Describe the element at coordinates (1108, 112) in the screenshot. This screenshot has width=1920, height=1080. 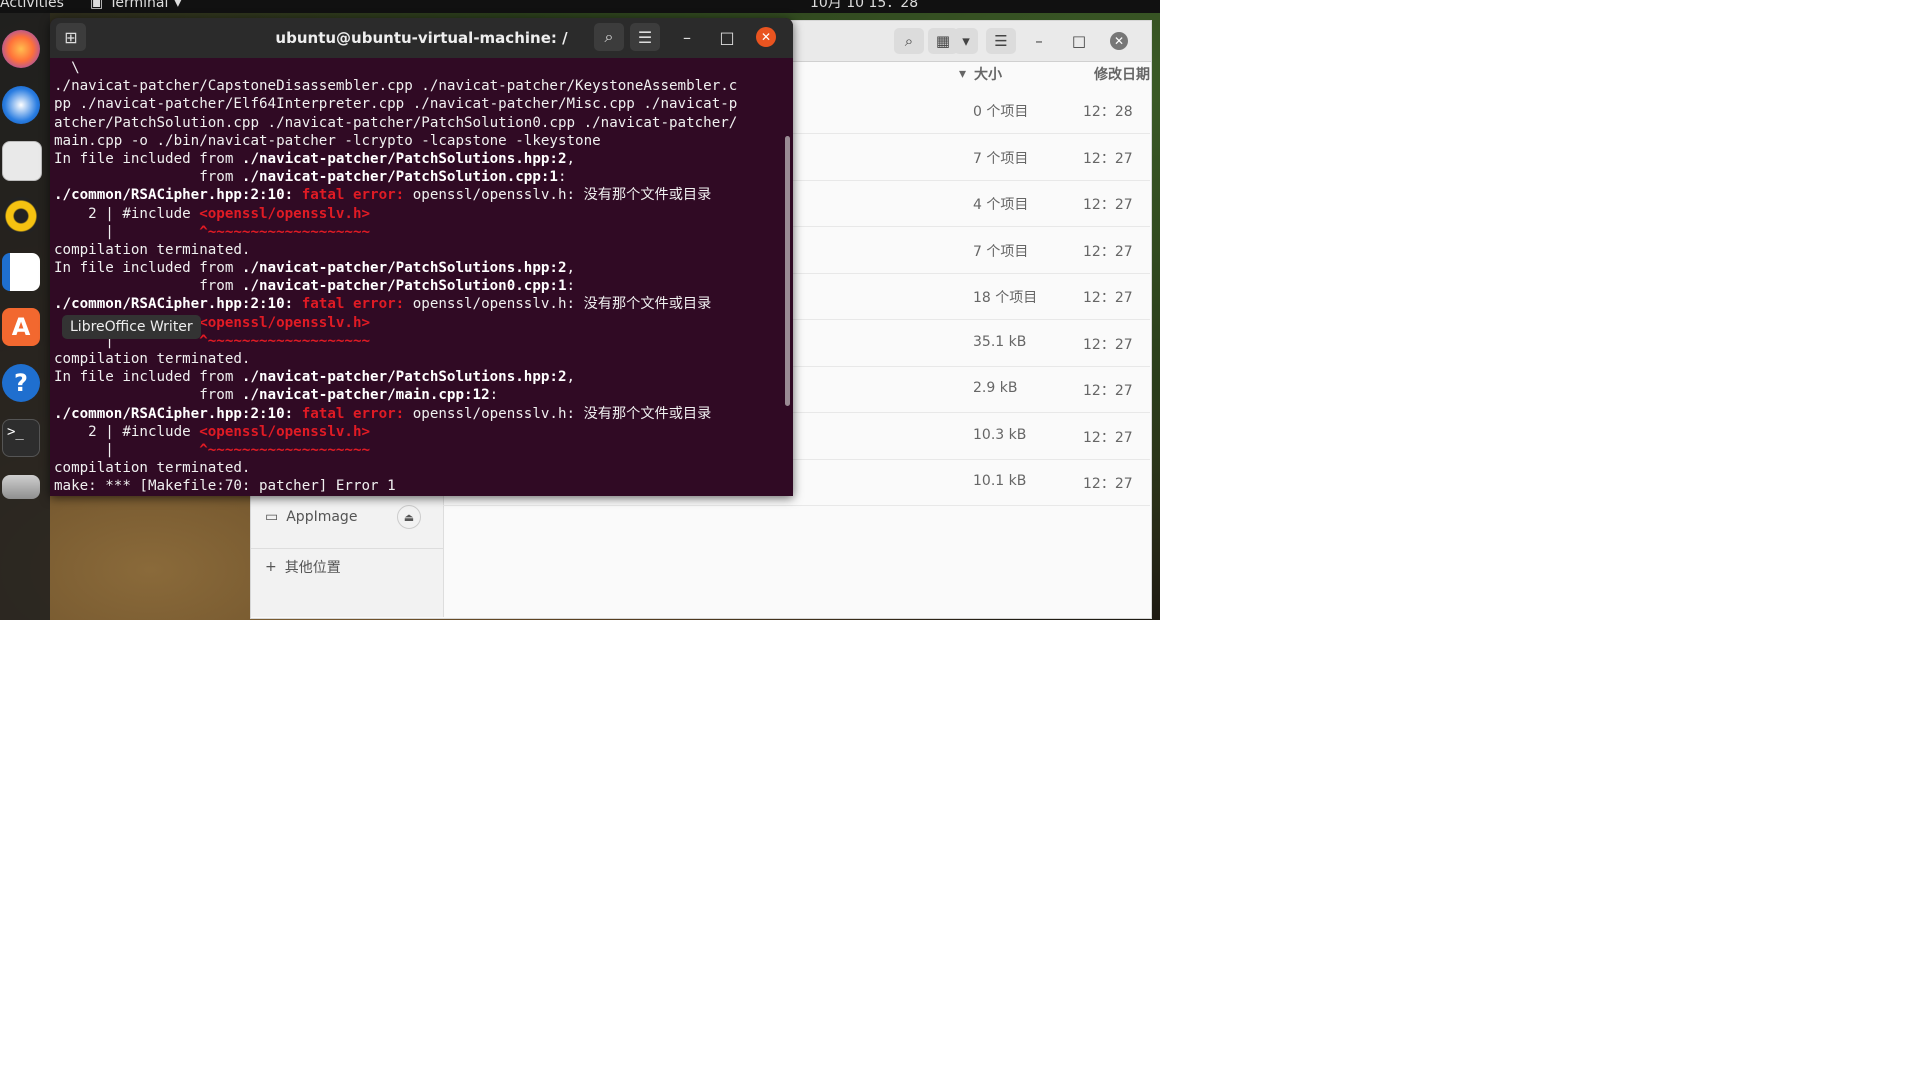
I see `file-modified-date: 12：28` at that location.